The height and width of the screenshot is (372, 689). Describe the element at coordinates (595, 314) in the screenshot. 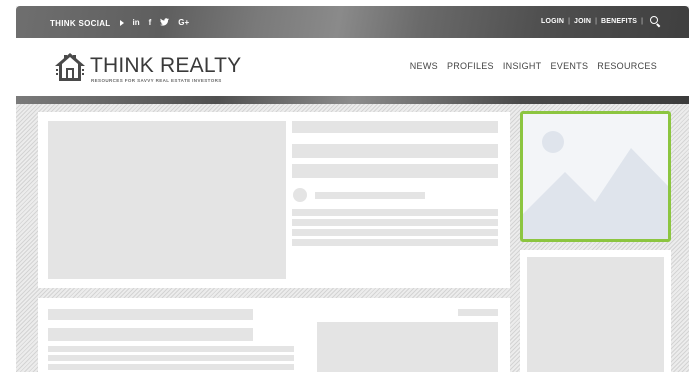

I see `sidebar-image-placeholder` at that location.